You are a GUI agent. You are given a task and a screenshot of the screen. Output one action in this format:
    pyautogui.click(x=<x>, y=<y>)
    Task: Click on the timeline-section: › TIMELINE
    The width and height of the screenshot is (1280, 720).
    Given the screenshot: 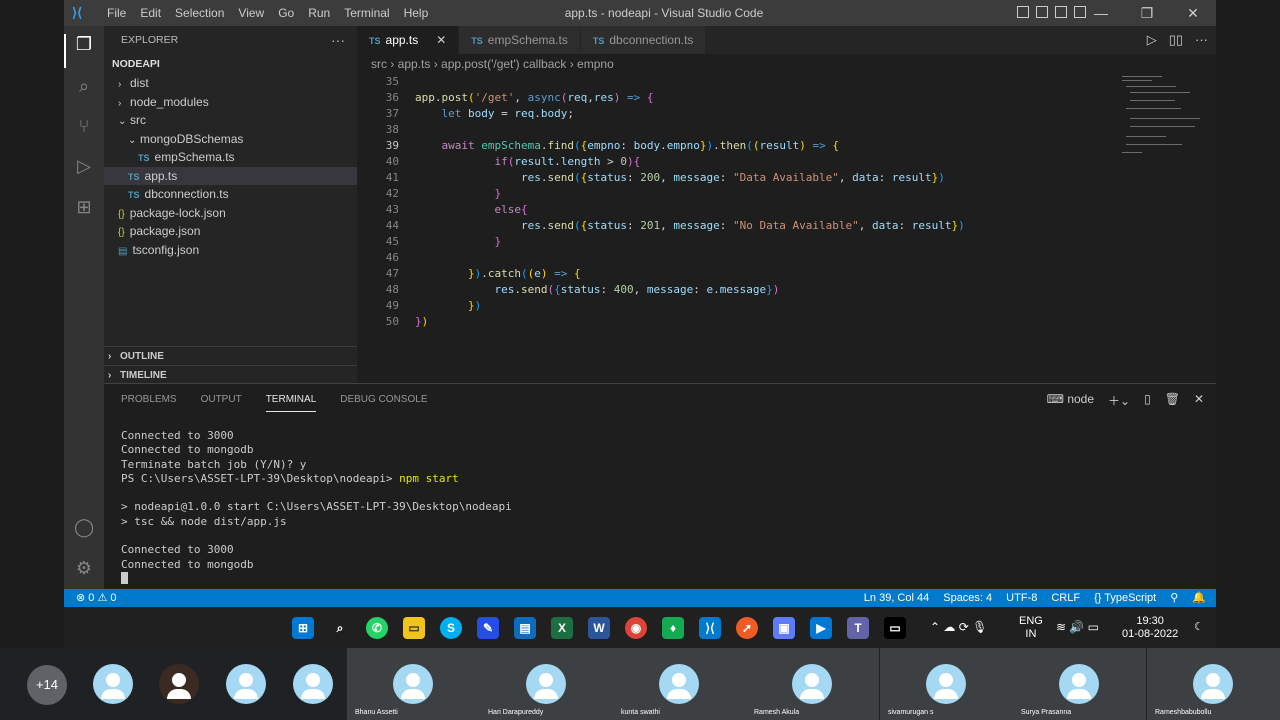 What is the action you would take?
    pyautogui.click(x=230, y=374)
    